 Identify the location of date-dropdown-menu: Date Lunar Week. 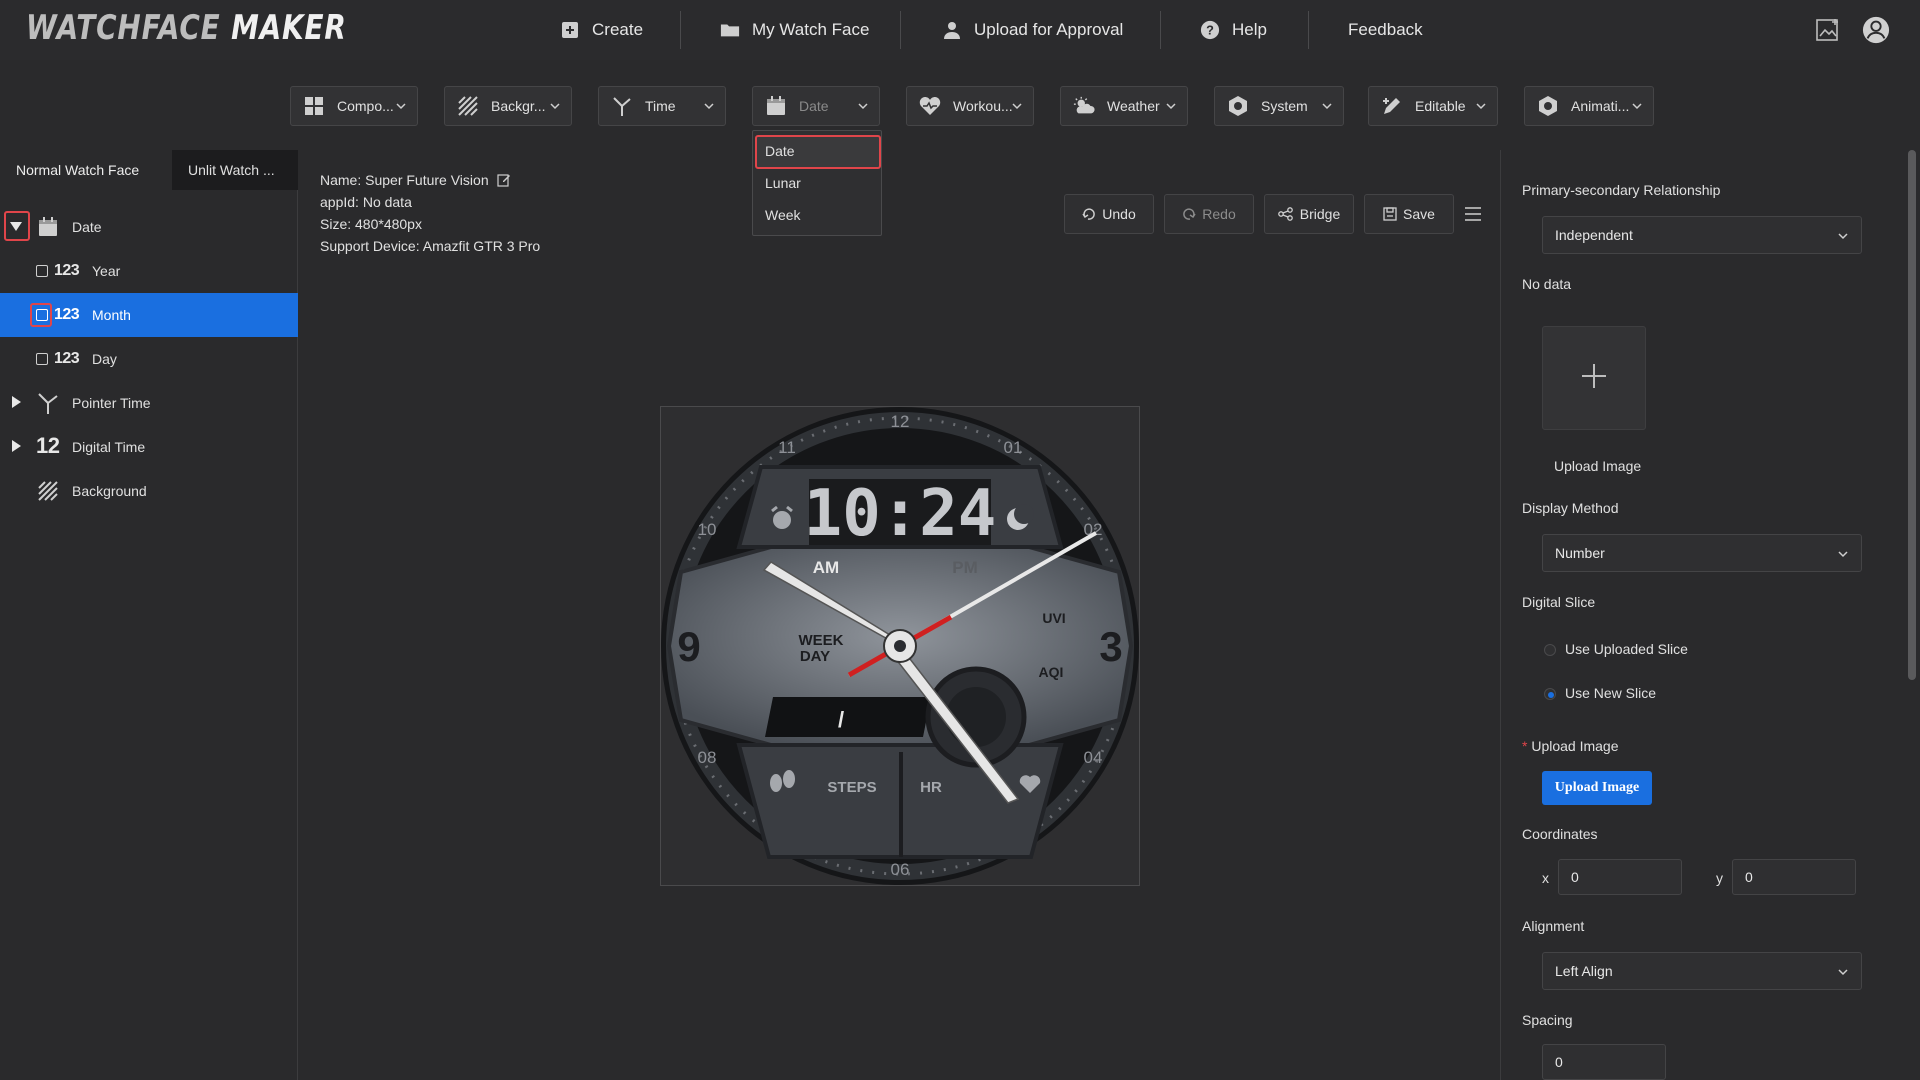
(817, 183).